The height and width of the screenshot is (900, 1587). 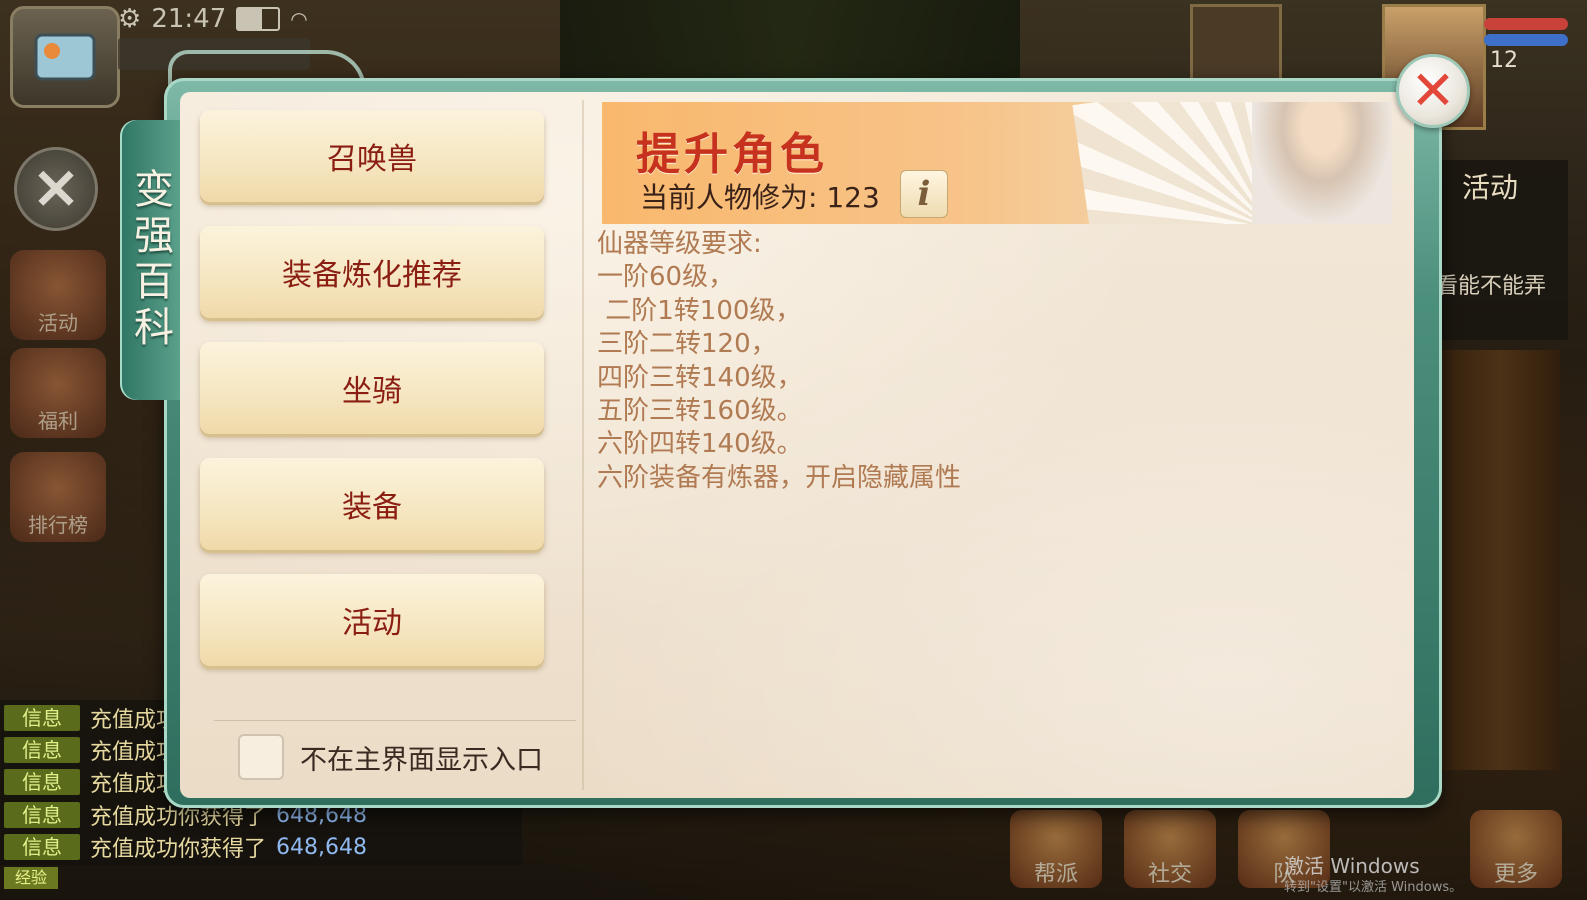 What do you see at coordinates (1322, 163) in the screenshot?
I see `character-illustration` at bounding box center [1322, 163].